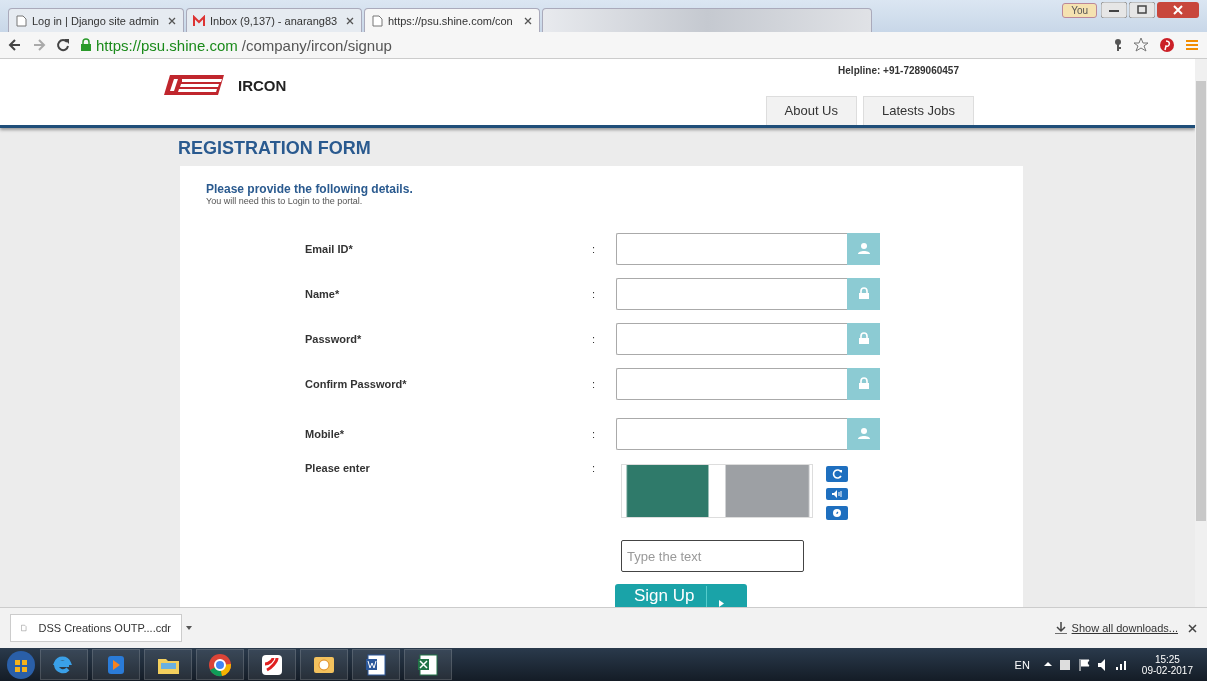 The width and height of the screenshot is (1207, 681). I want to click on refresh-icon, so click(837, 474).